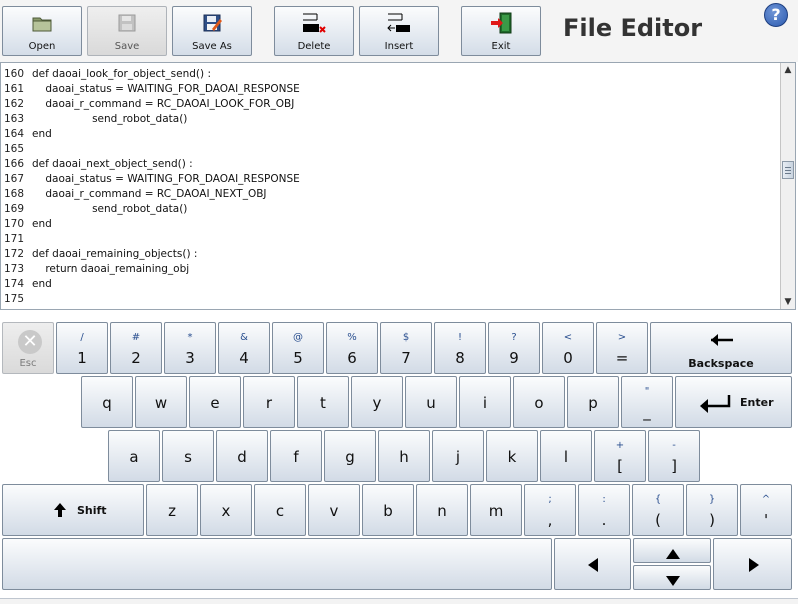 This screenshot has width=798, height=604. What do you see at coordinates (14, 179) in the screenshot?
I see `line-number: 167` at bounding box center [14, 179].